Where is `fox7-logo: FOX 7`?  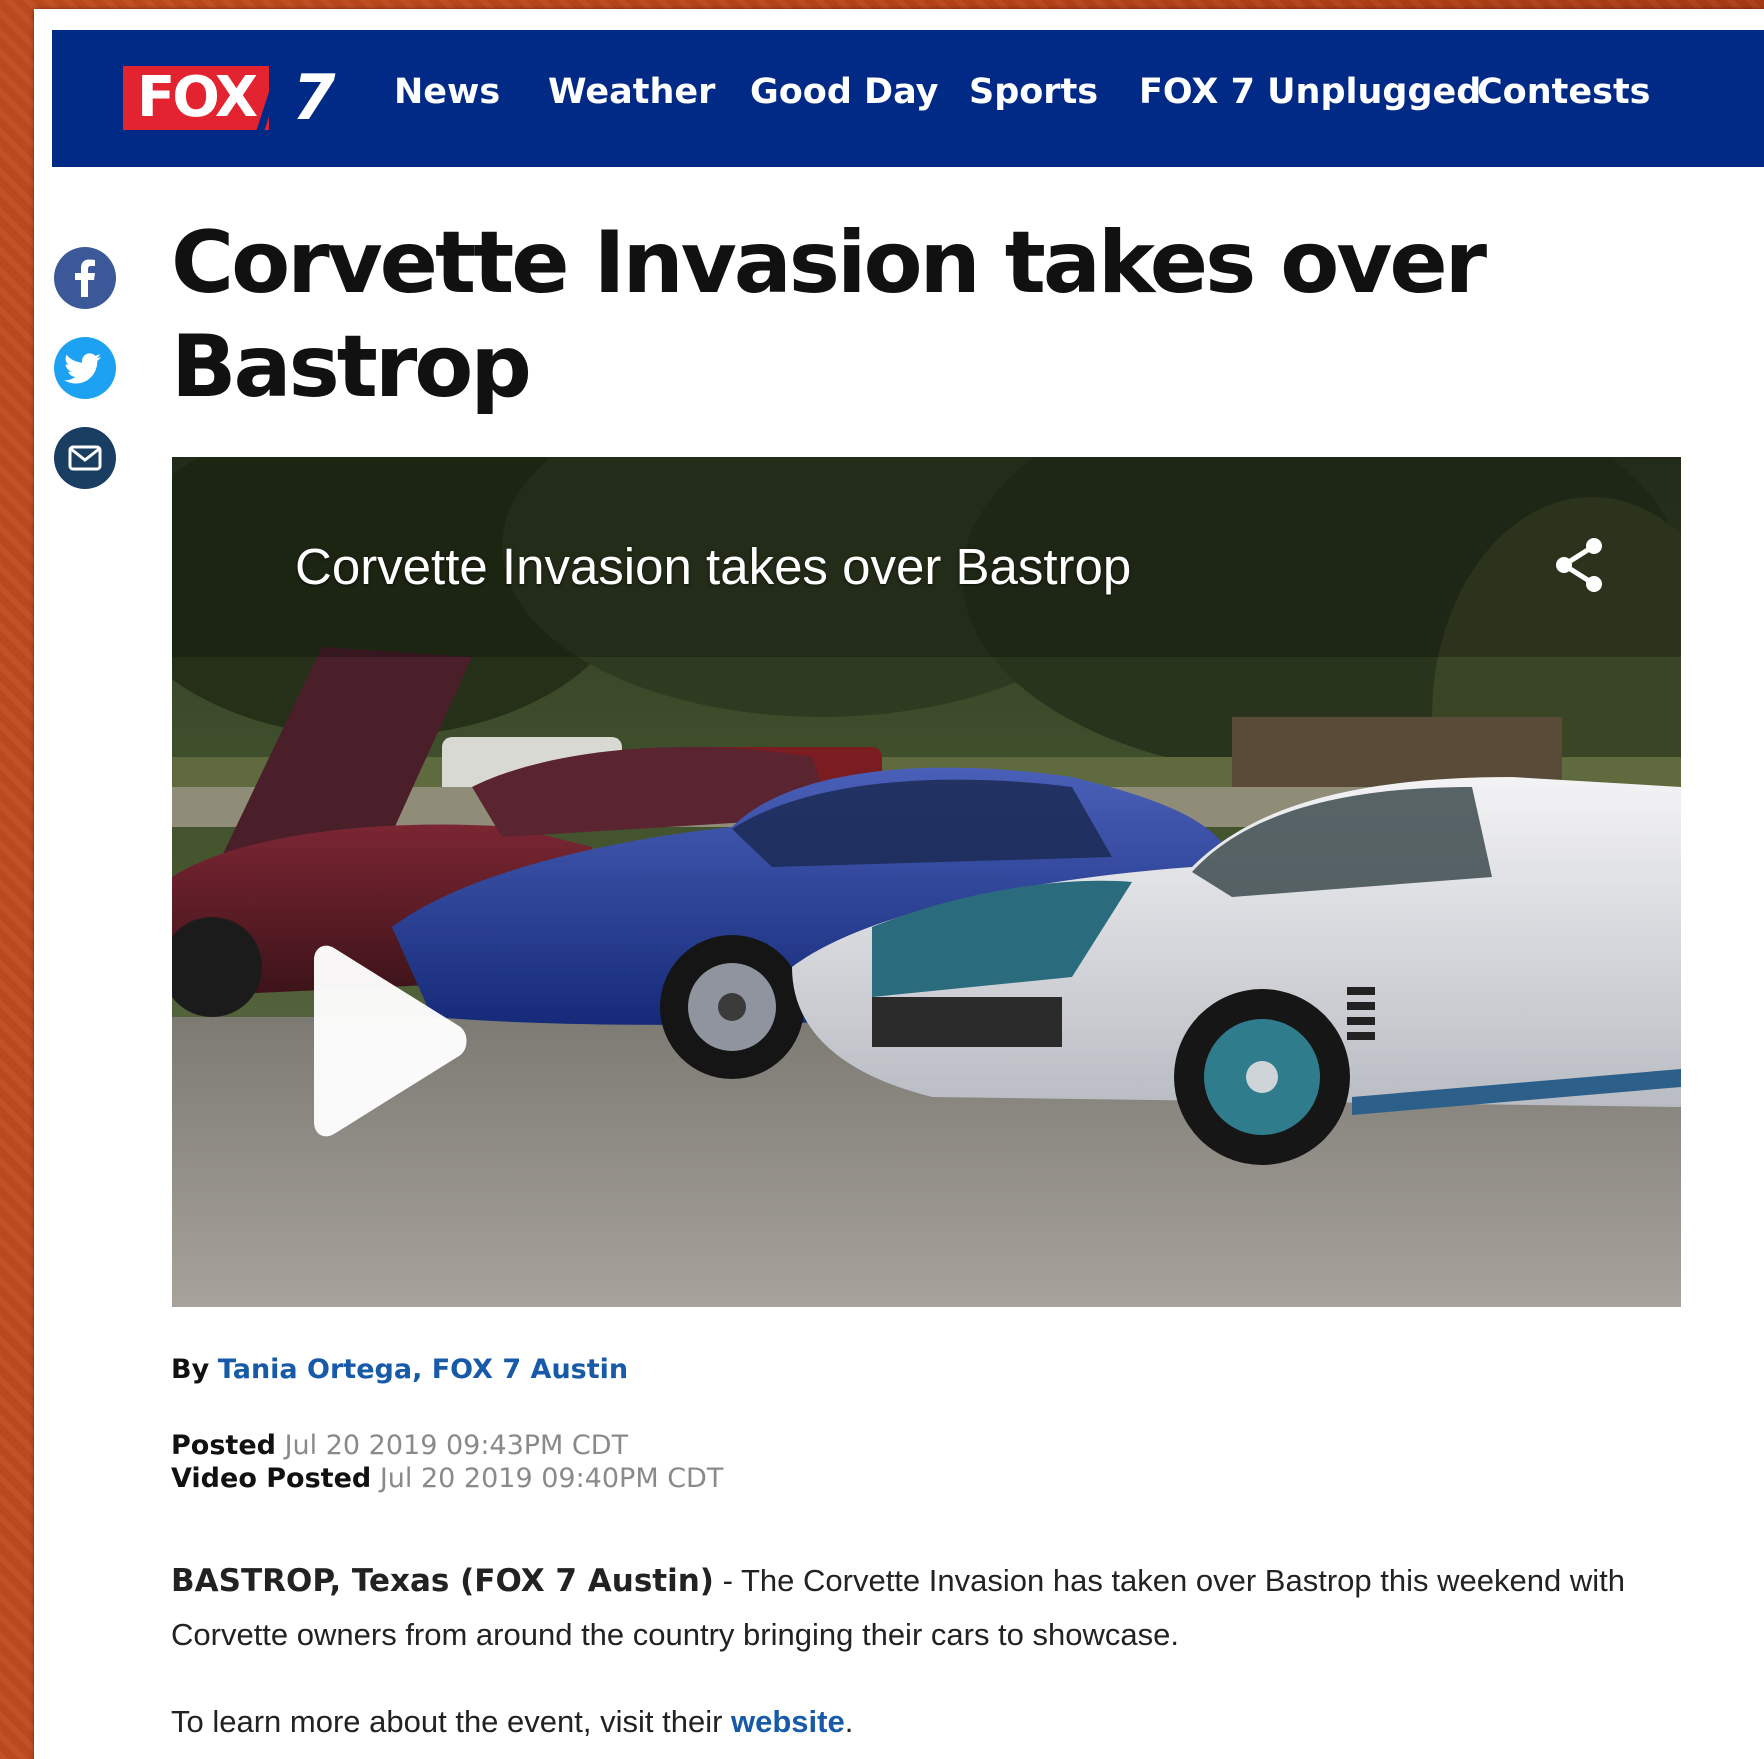 fox7-logo: FOX 7 is located at coordinates (239, 98).